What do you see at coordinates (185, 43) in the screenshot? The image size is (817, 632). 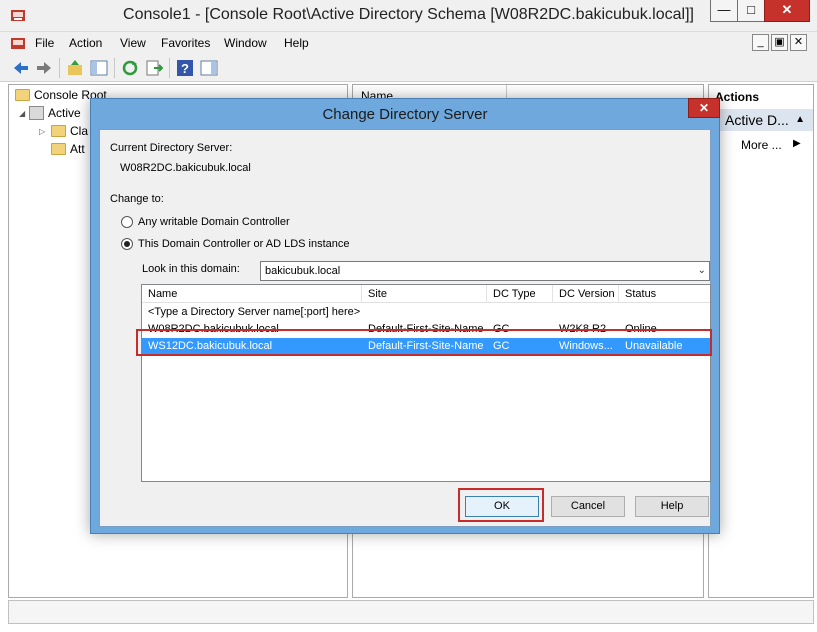 I see `menu-favorites: Favorites` at bounding box center [185, 43].